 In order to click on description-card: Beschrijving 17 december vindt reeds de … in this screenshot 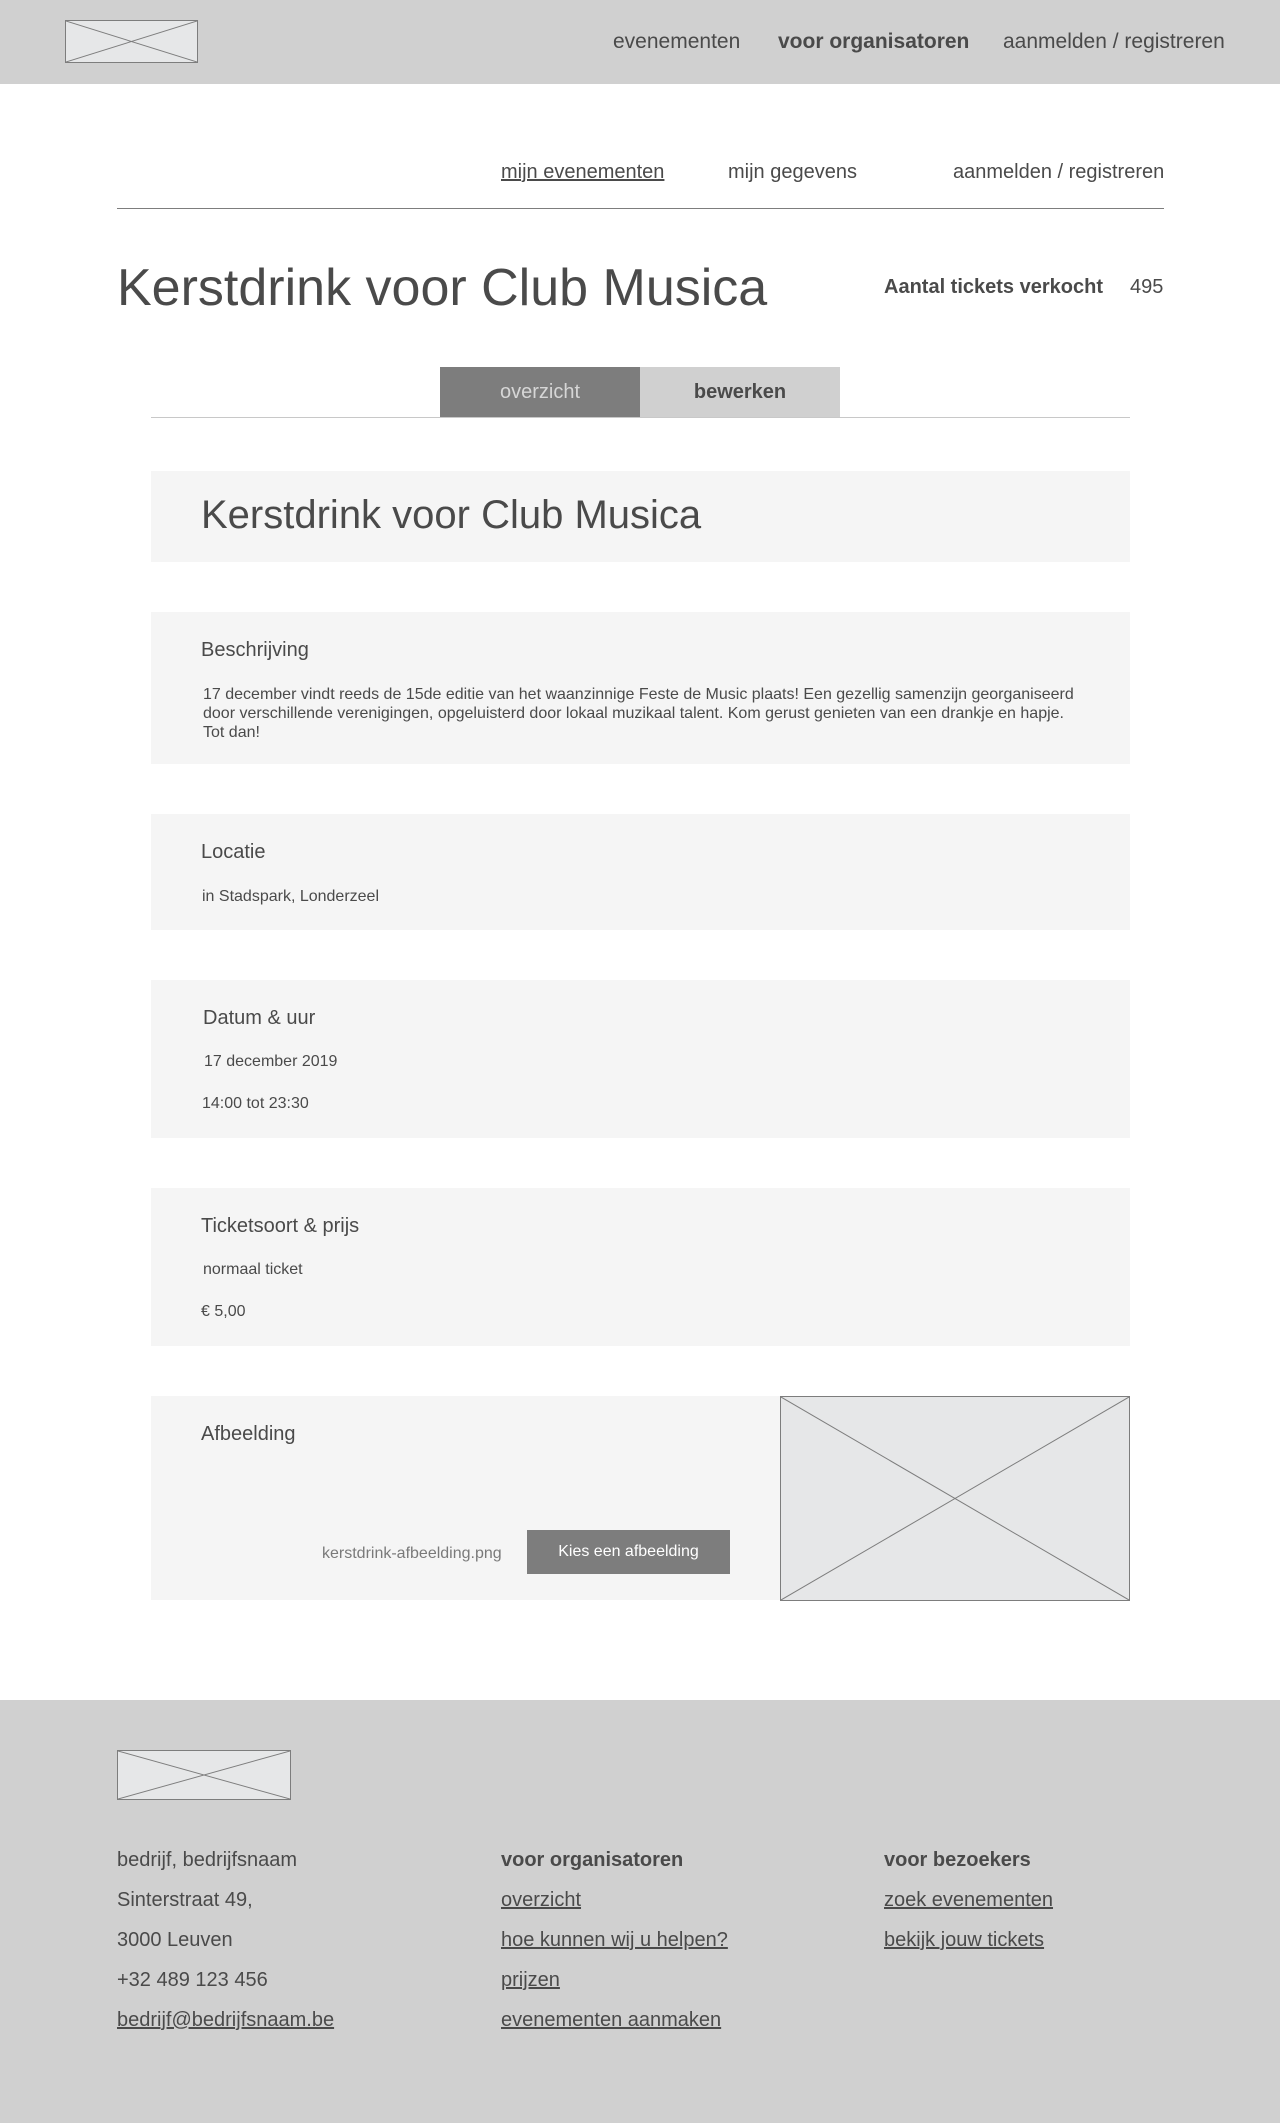, I will do `click(640, 688)`.